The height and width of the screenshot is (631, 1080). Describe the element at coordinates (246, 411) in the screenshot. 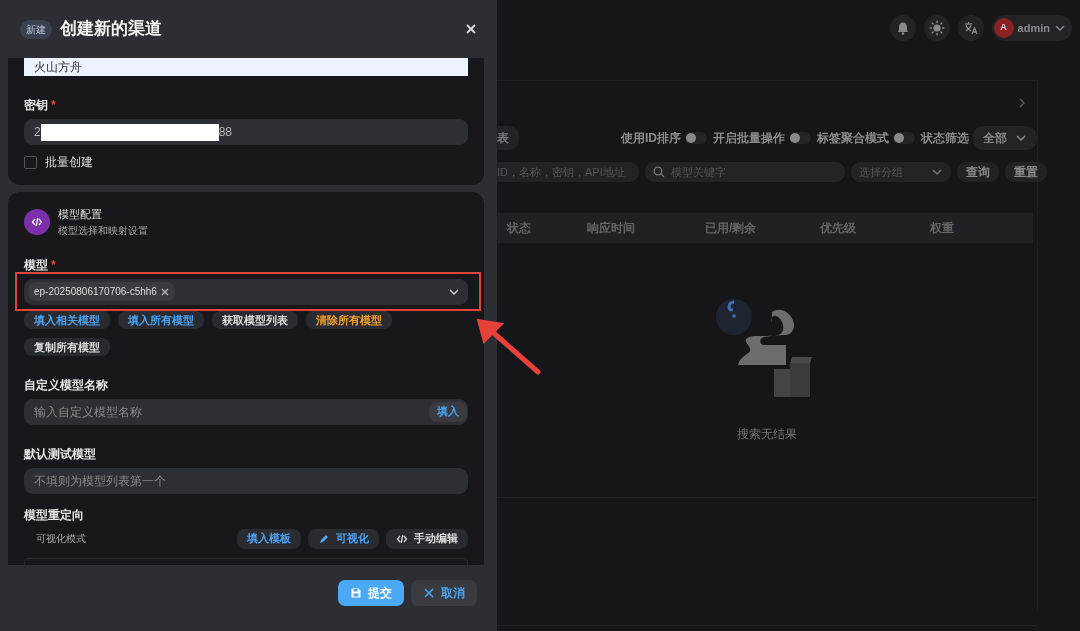

I see `custom-model-field: 输入自定义模型名称 填入` at that location.